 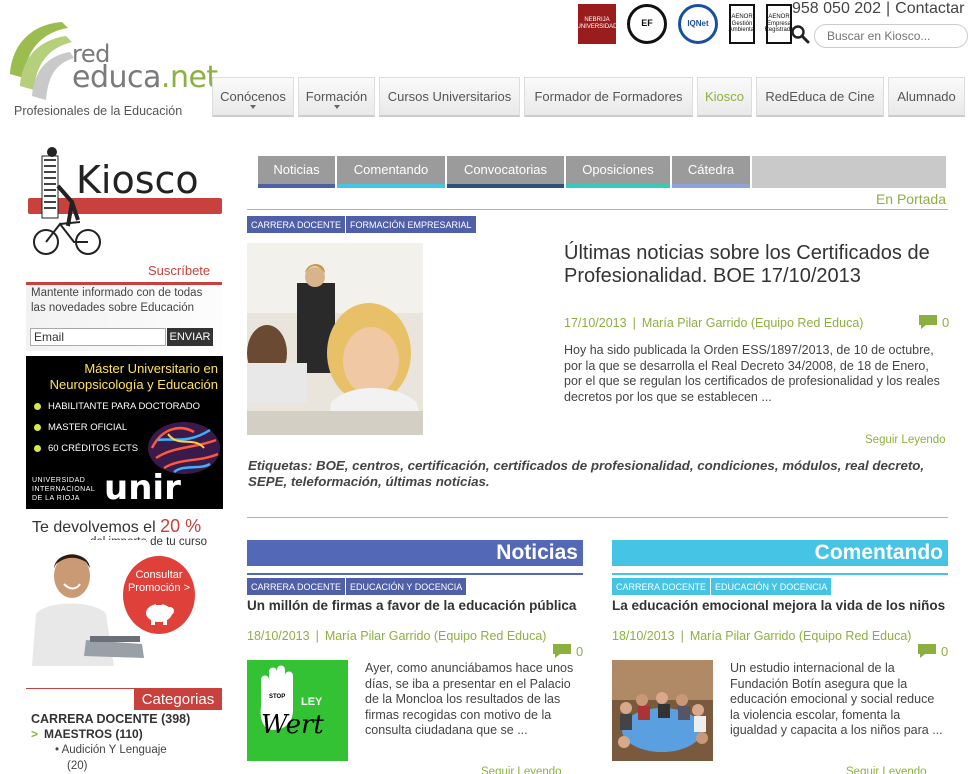 What do you see at coordinates (929, 8) in the screenshot?
I see `contact-link: Contactar` at bounding box center [929, 8].